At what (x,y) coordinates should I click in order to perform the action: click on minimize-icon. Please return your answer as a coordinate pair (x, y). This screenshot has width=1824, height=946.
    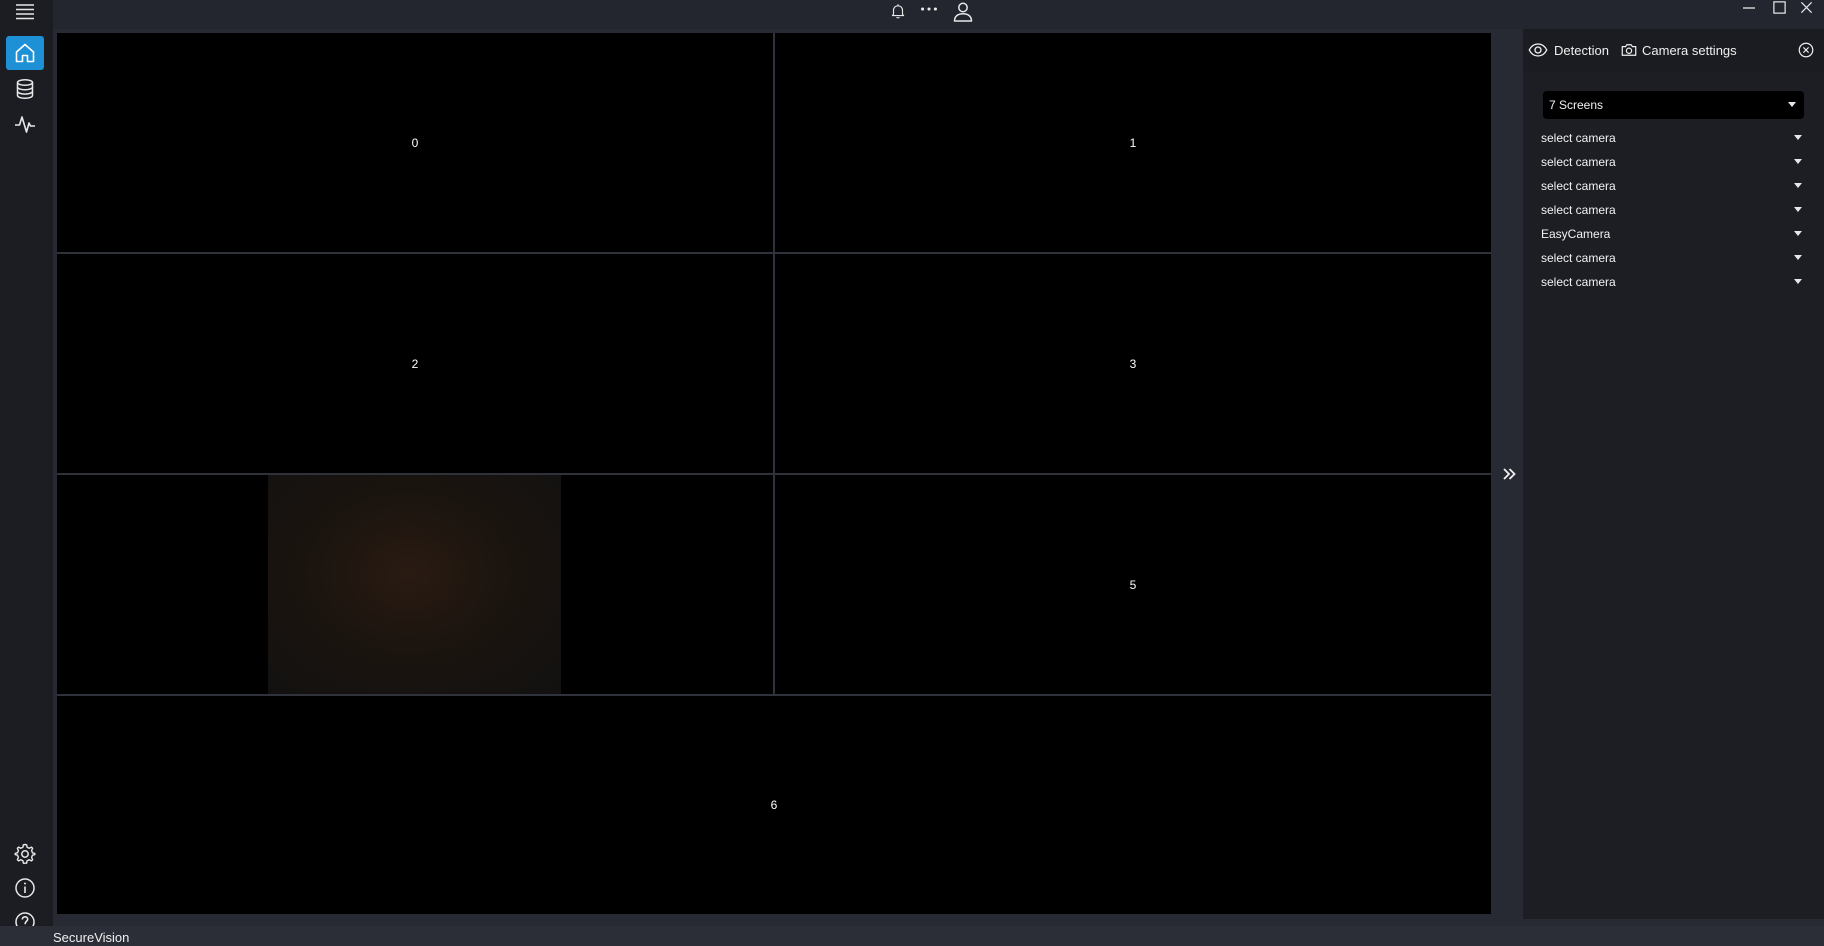
    Looking at the image, I should click on (1749, 7).